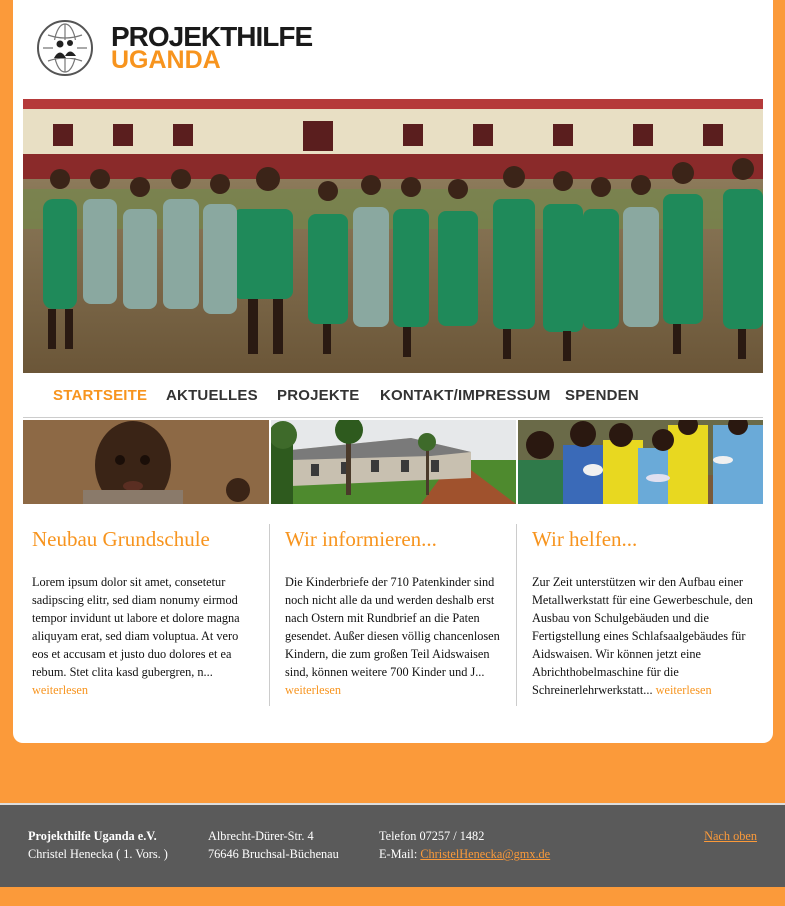 The height and width of the screenshot is (906, 785). I want to click on footer-top-wrap: Nach oben, so click(730, 836).